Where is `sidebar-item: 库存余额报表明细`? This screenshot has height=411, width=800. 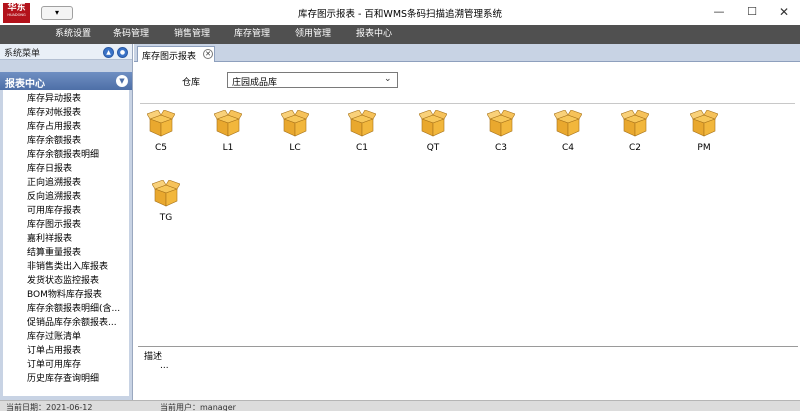 sidebar-item: 库存余额报表明细 is located at coordinates (66, 155).